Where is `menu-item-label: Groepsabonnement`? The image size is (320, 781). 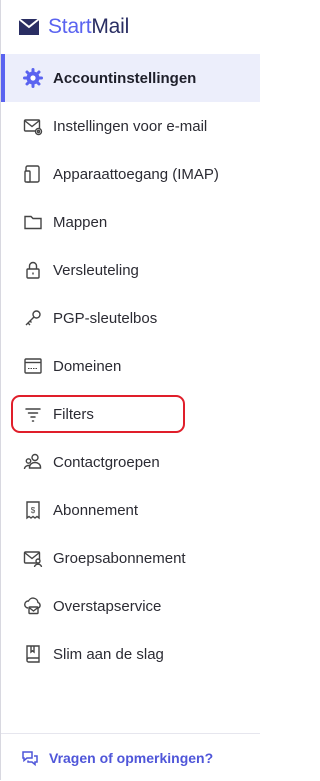 menu-item-label: Groepsabonnement is located at coordinates (119, 558).